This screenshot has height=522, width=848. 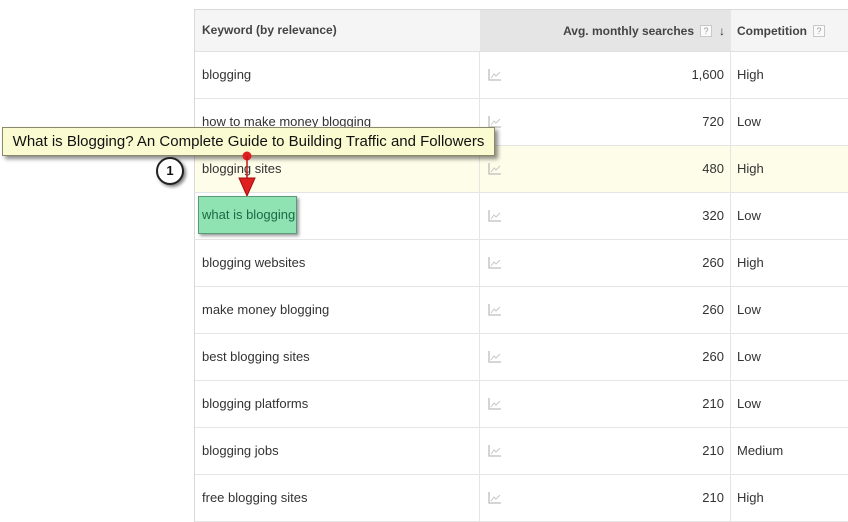 I want to click on keyword-cell: blogging, so click(x=337, y=75).